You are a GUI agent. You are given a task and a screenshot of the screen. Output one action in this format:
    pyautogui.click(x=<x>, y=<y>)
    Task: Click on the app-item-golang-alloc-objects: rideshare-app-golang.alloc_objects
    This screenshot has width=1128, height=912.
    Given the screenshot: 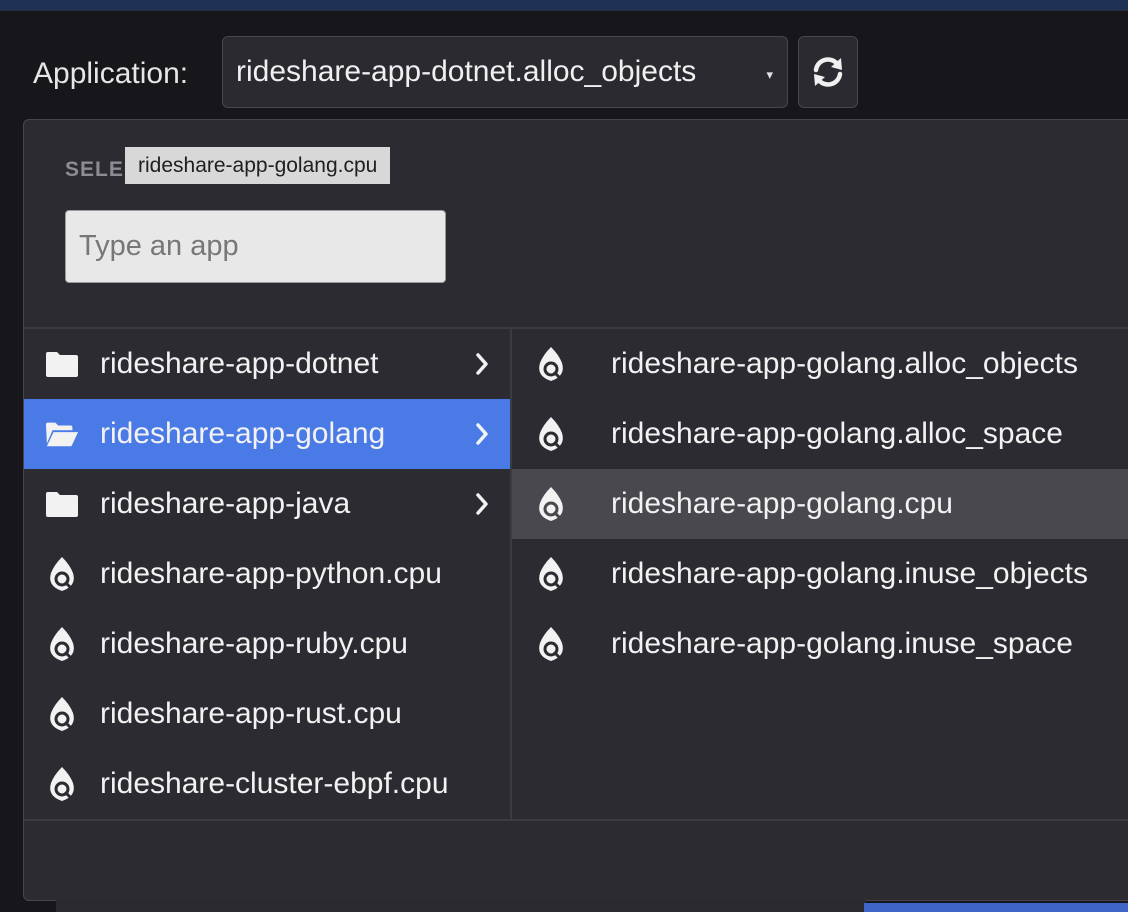 What is the action you would take?
    pyautogui.click(x=820, y=364)
    